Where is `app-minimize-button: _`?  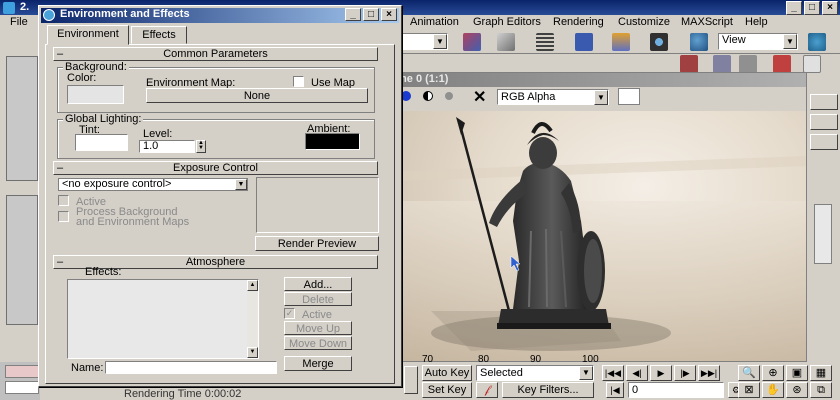 app-minimize-button: _ is located at coordinates (794, 8).